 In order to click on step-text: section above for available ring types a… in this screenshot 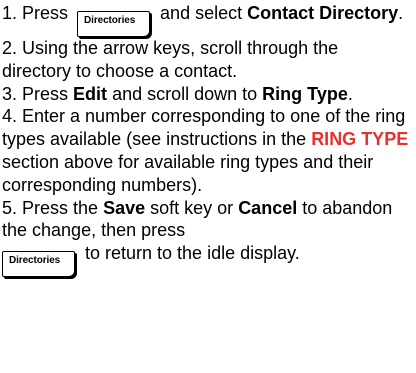, I will do `click(188, 173)`.